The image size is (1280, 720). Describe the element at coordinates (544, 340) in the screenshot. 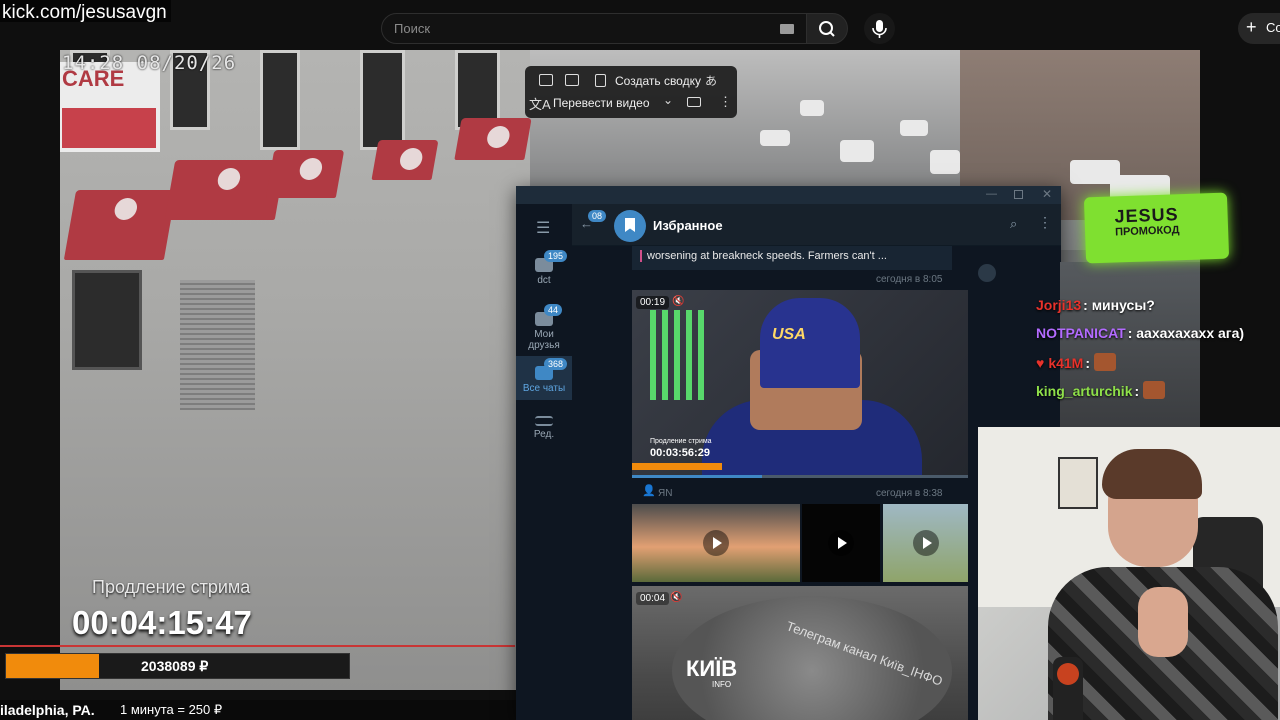

I see `folder-label: Мои друзья` at that location.